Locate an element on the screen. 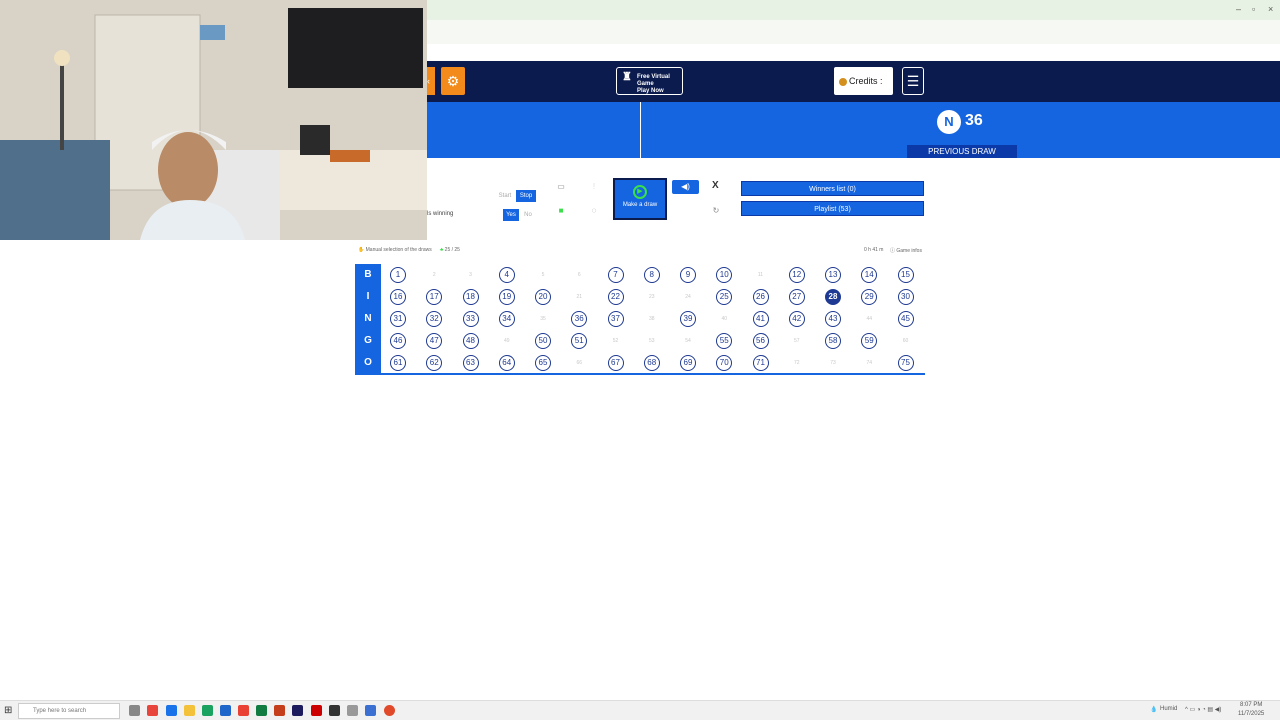  chrome-app-icon is located at coordinates (243, 710).